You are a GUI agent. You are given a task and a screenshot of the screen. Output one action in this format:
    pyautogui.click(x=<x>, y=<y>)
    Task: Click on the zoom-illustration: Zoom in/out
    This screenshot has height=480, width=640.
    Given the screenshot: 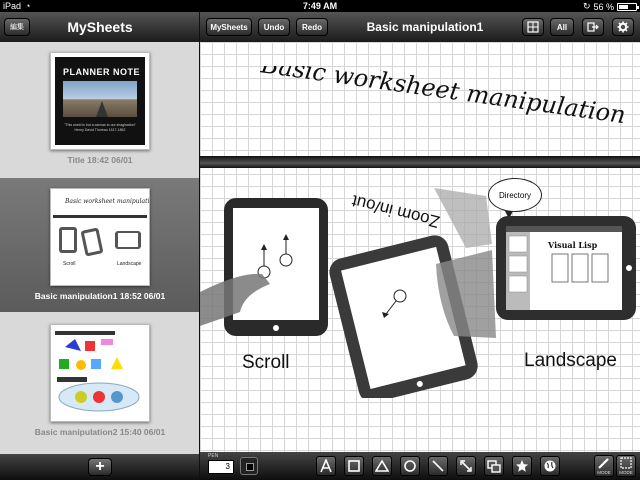 What is the action you would take?
    pyautogui.click(x=412, y=293)
    